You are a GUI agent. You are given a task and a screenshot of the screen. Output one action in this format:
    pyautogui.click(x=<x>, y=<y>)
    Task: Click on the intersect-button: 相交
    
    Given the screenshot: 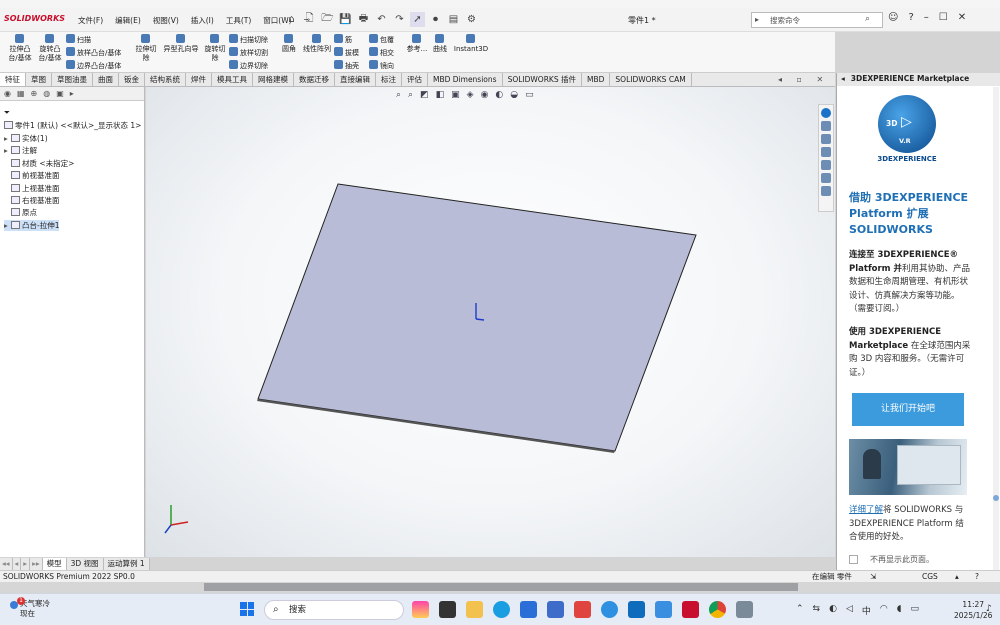 What is the action you would take?
    pyautogui.click(x=381, y=52)
    